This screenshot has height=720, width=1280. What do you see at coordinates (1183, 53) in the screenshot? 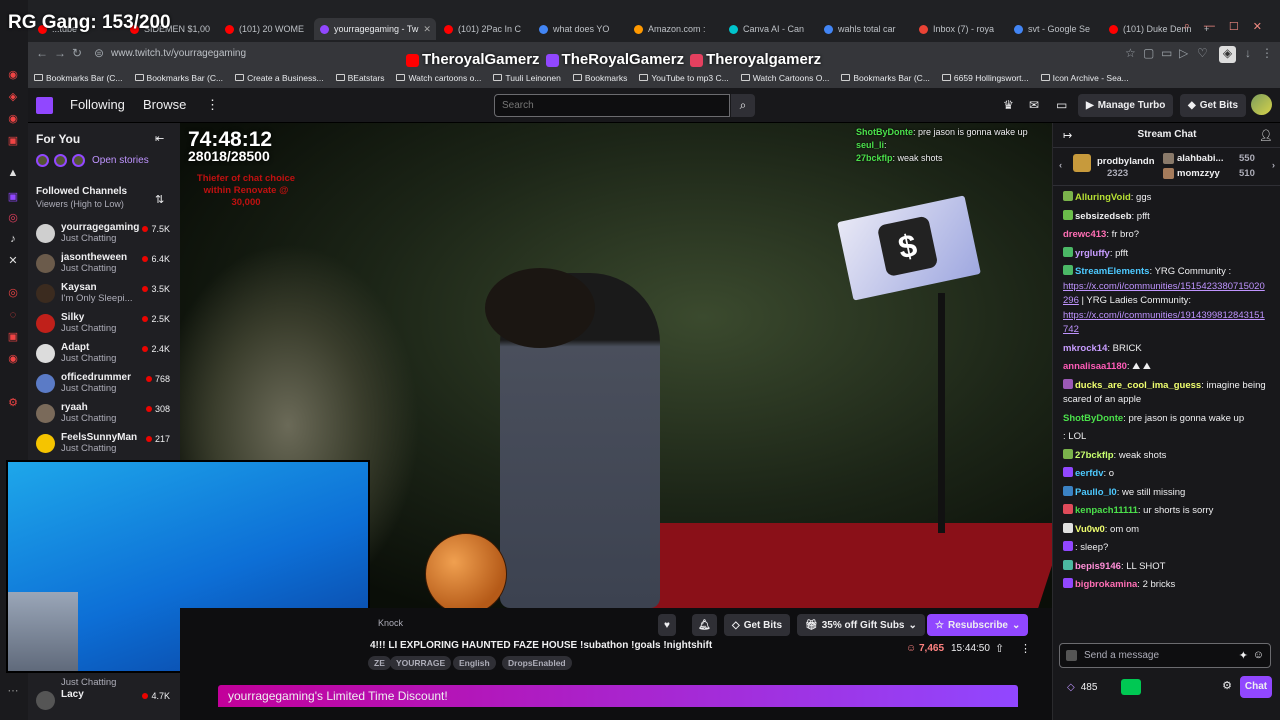
I see `play-icon: ▷` at bounding box center [1183, 53].